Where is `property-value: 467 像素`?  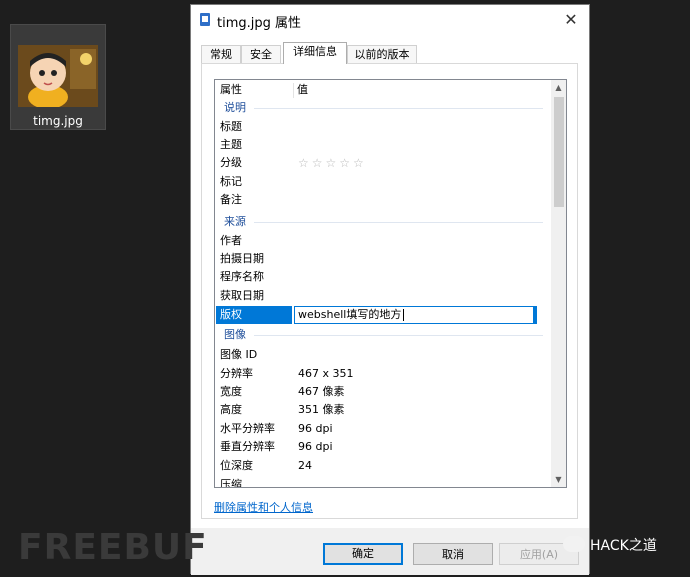 property-value: 467 像素 is located at coordinates (321, 391).